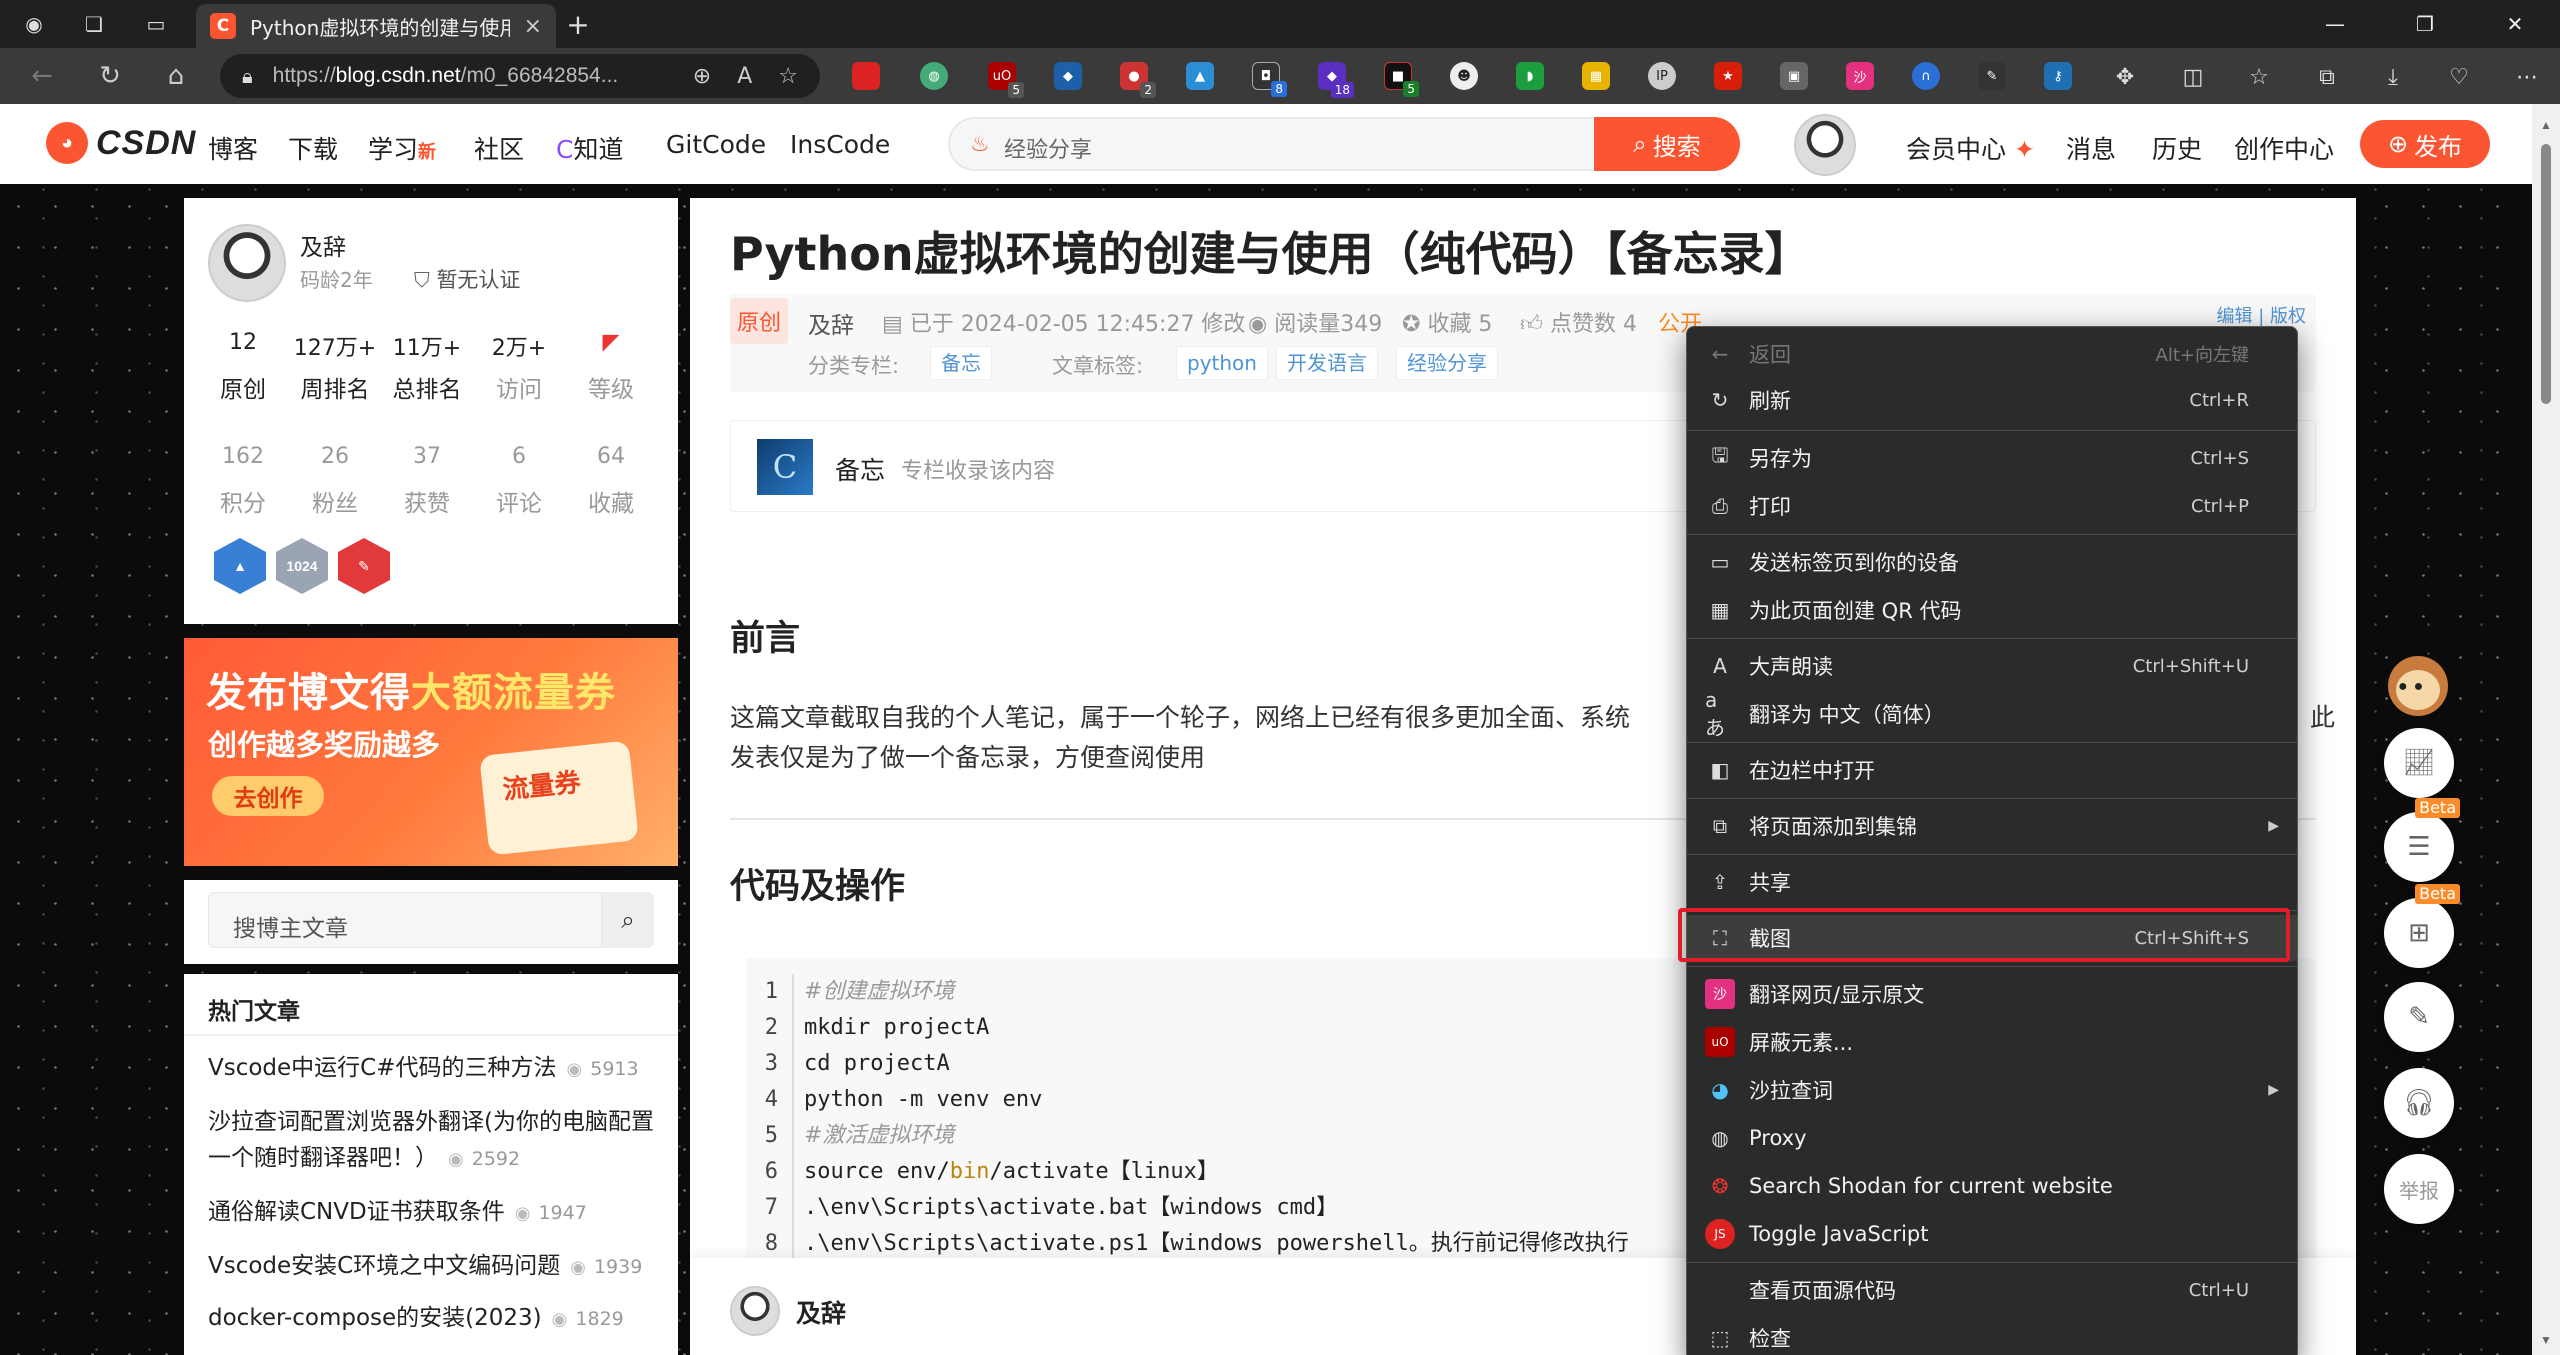  What do you see at coordinates (247, 263) in the screenshot?
I see `profile-avatar` at bounding box center [247, 263].